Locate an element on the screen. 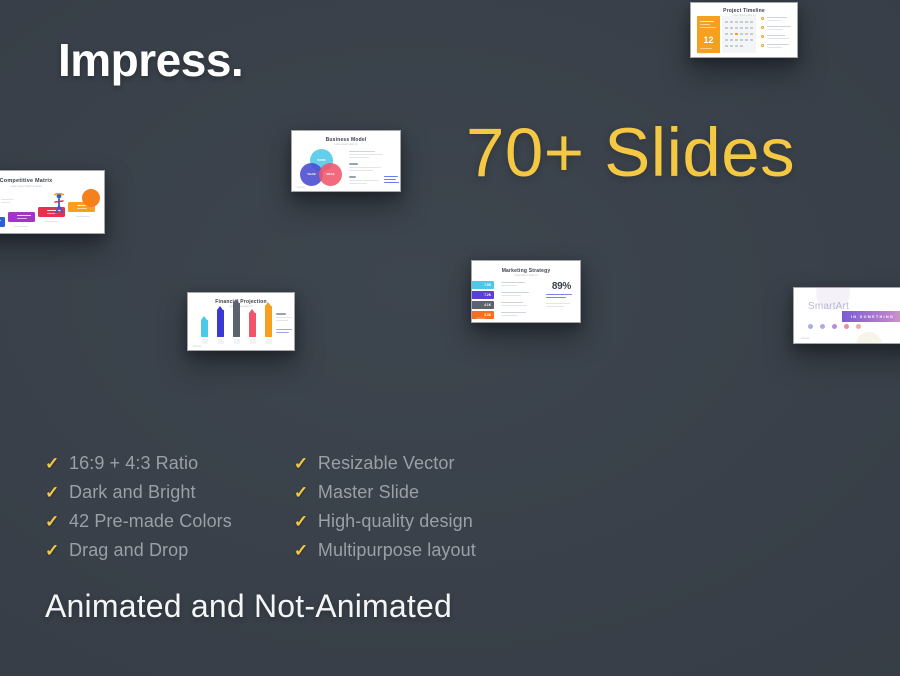 Image resolution: width=900 pixels, height=676 pixels. feature-label: Drag and Drop is located at coordinates (129, 550).